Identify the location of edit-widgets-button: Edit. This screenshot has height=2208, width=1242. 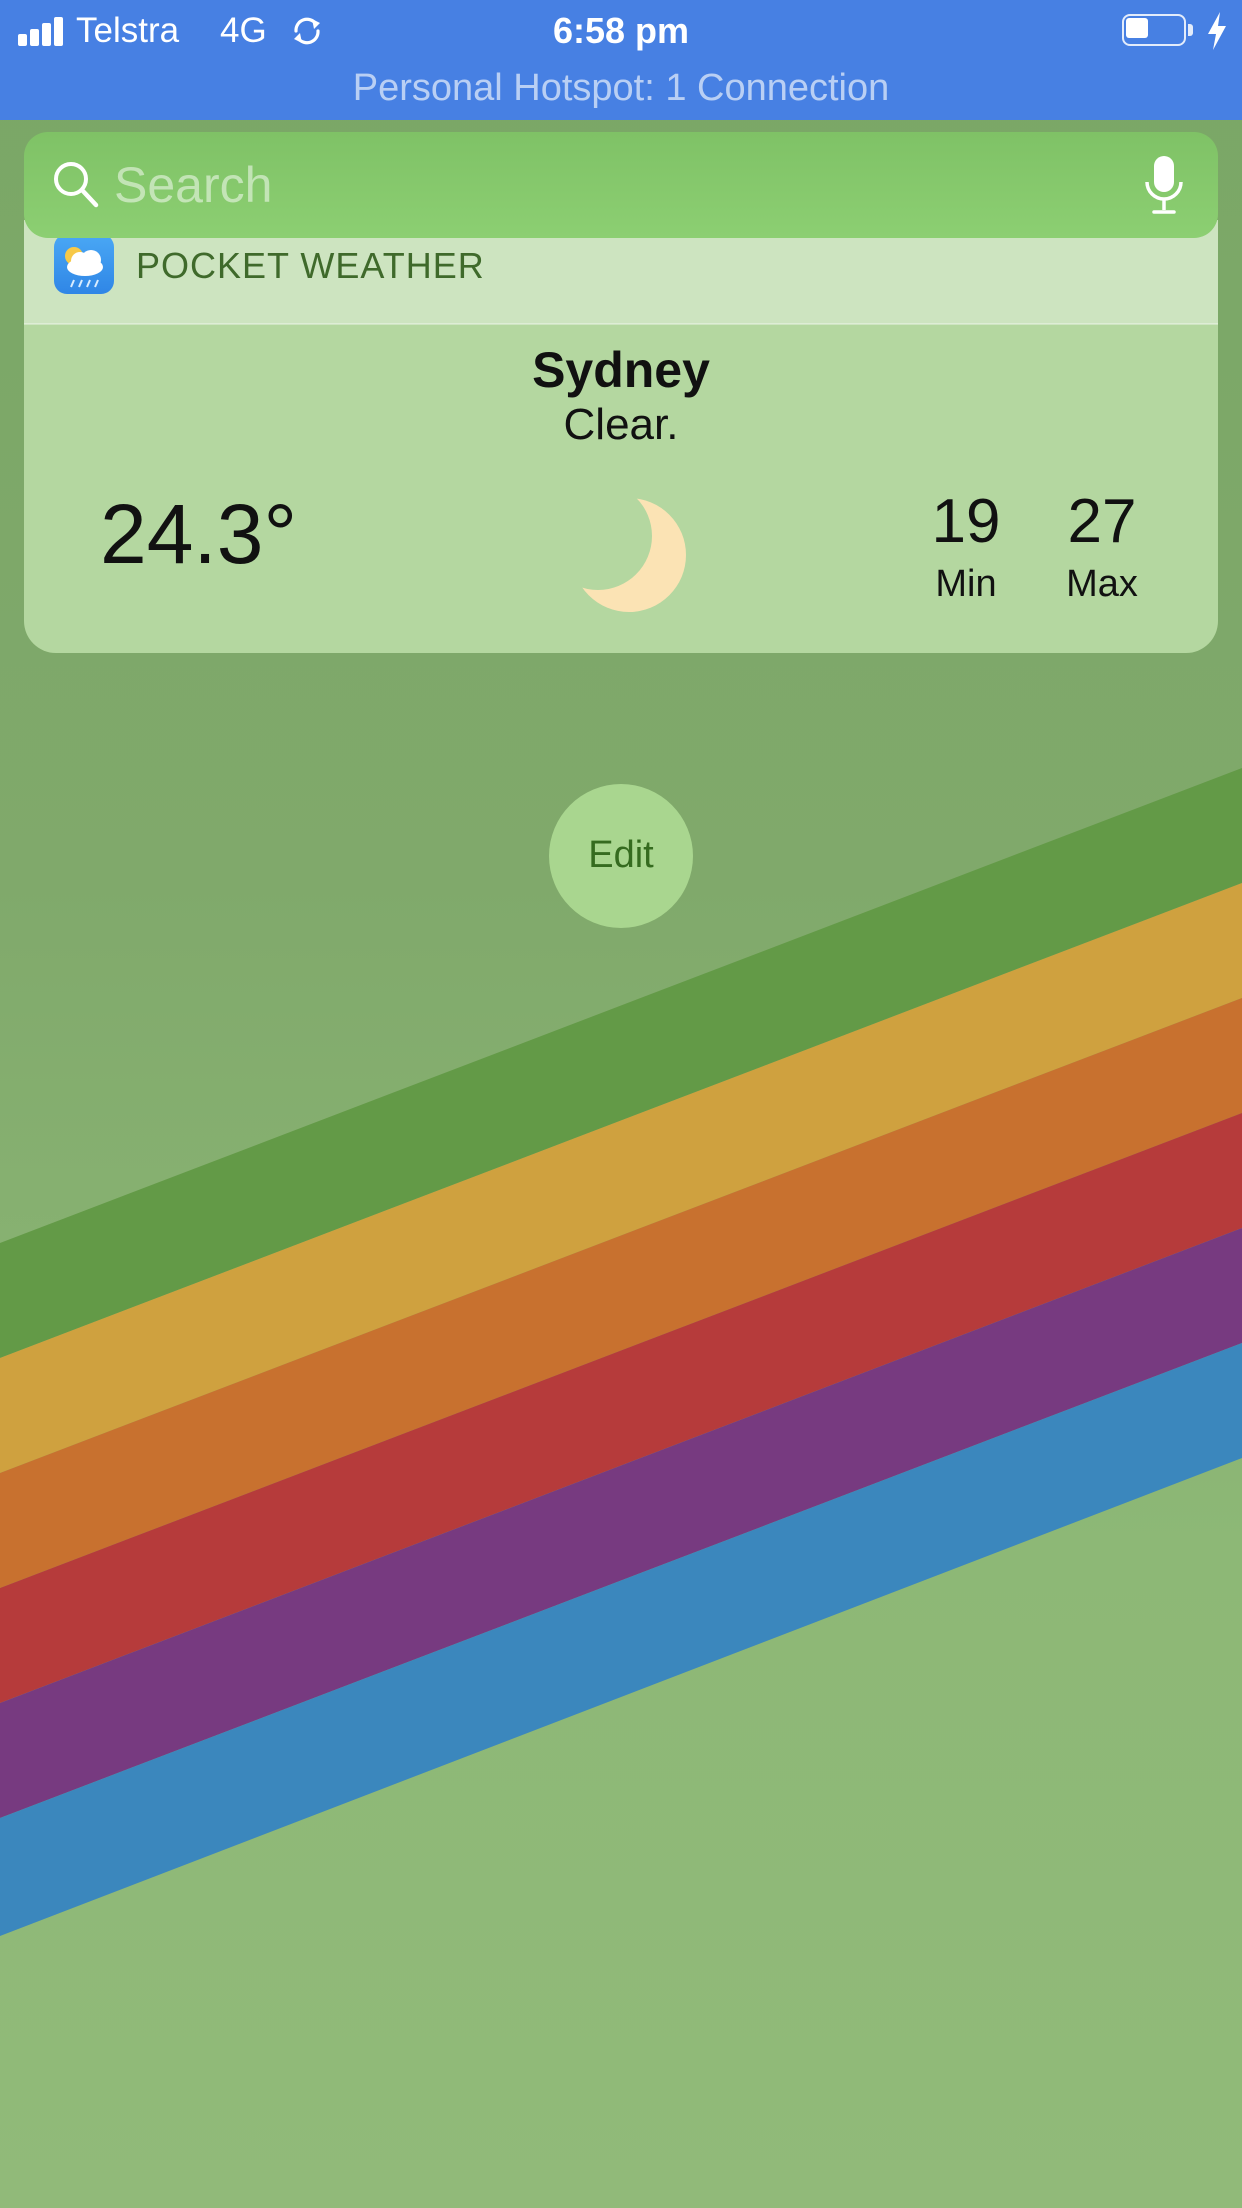
(621, 856).